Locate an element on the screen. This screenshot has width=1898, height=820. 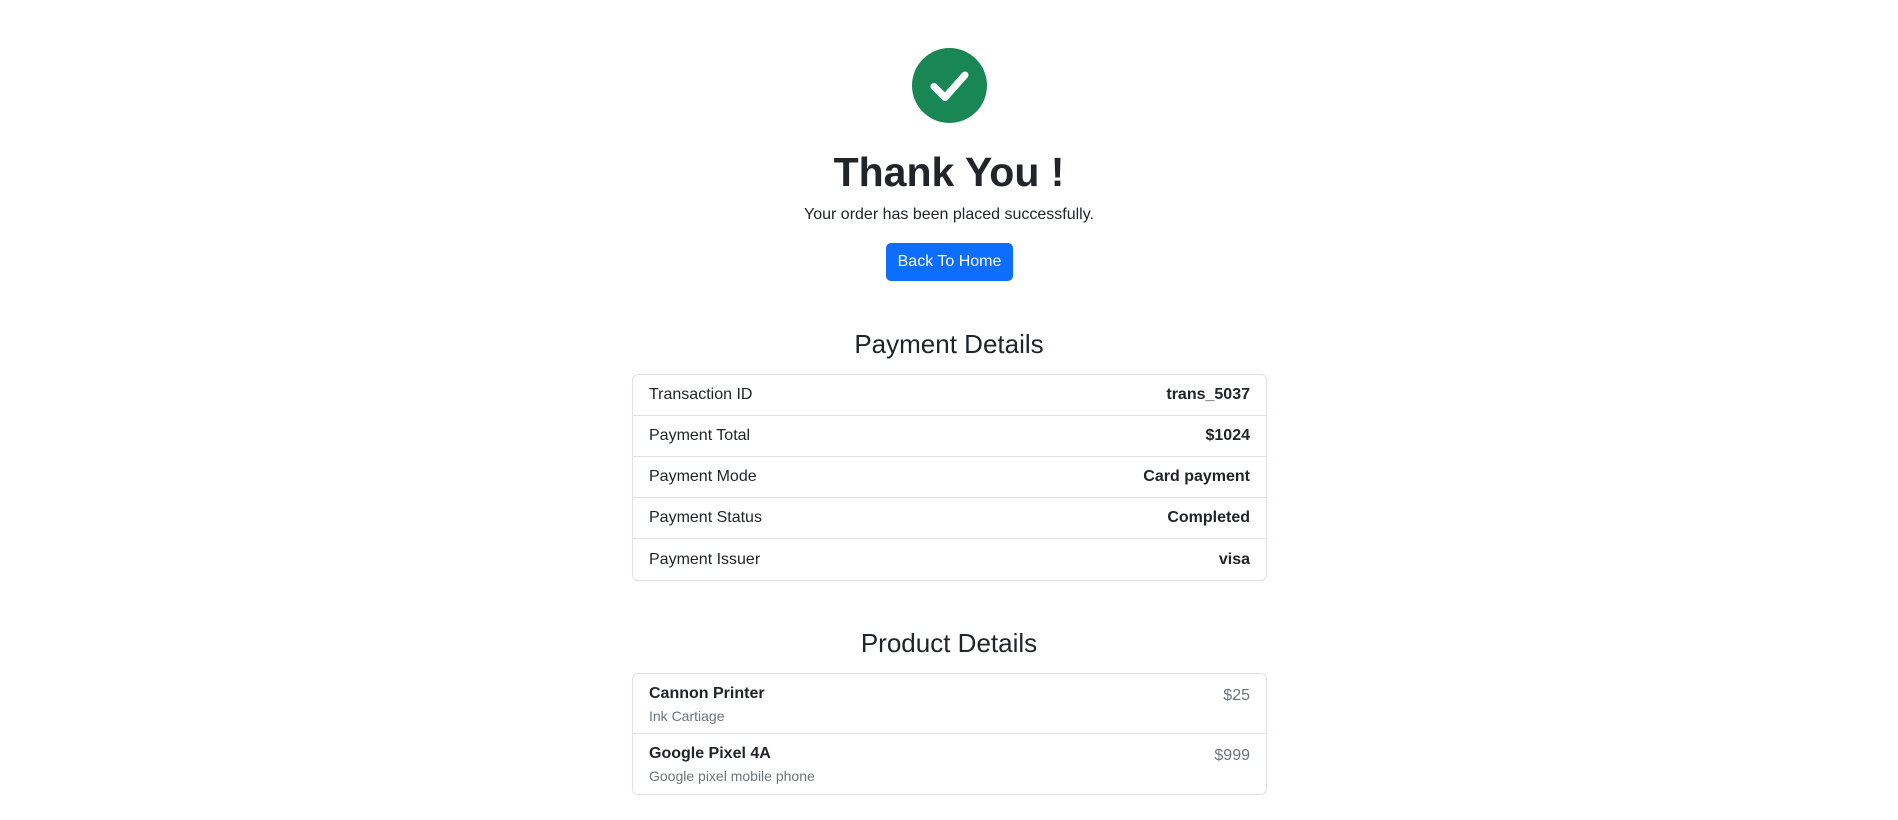
product-price: $25 is located at coordinates (1236, 695).